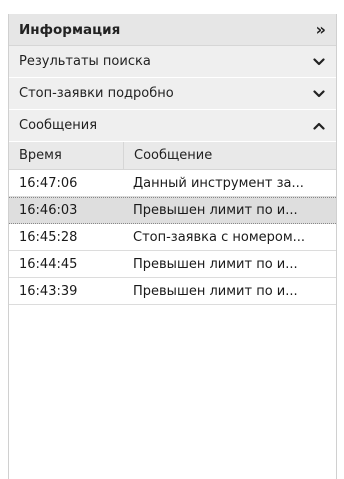  I want to click on section-stop-orders-detail: Стоп-заявки подробно, so click(172, 94).